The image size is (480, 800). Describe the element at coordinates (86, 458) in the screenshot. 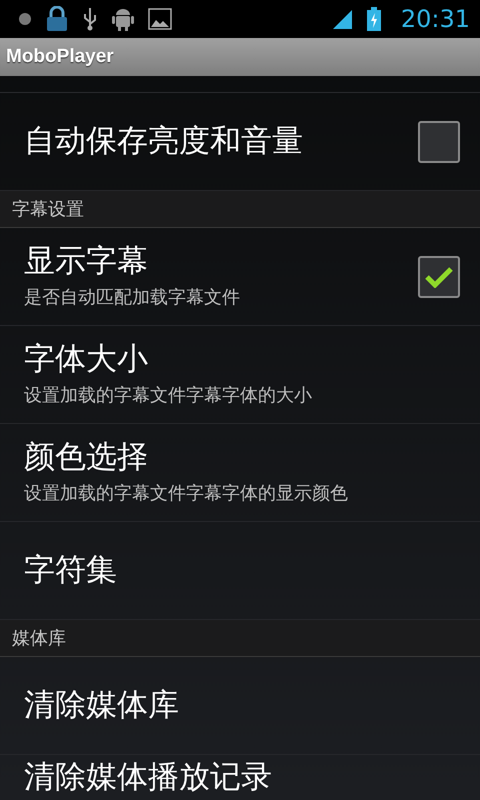

I see `setting-title: 颜色选择` at that location.